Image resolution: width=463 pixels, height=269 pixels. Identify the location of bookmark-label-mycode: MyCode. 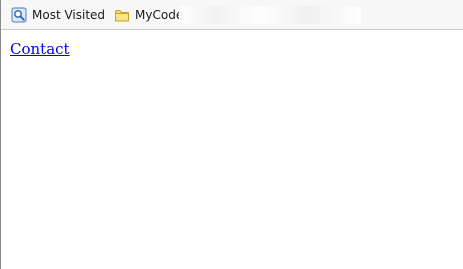
(159, 14).